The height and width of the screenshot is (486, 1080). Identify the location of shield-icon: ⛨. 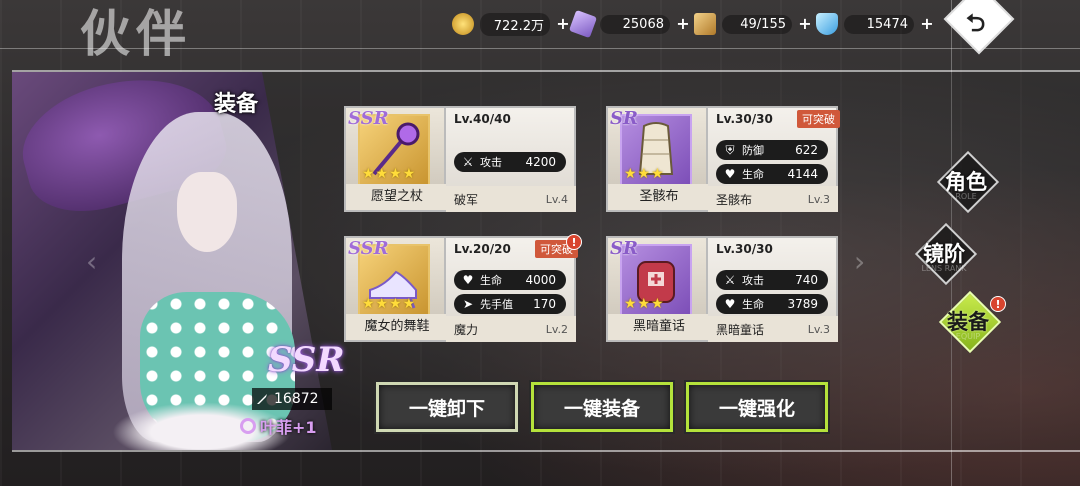
(730, 149).